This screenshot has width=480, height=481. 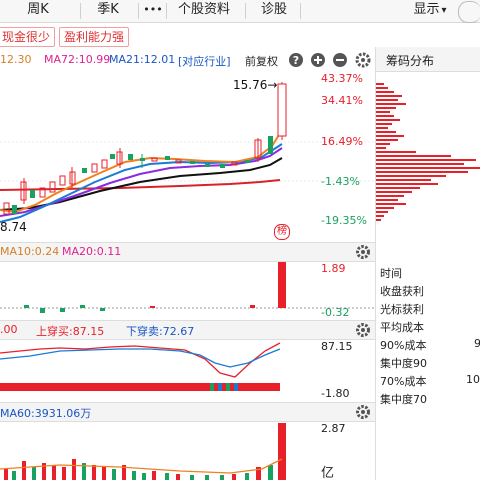 I want to click on tab-diagnosis: 诊股, so click(x=274, y=11).